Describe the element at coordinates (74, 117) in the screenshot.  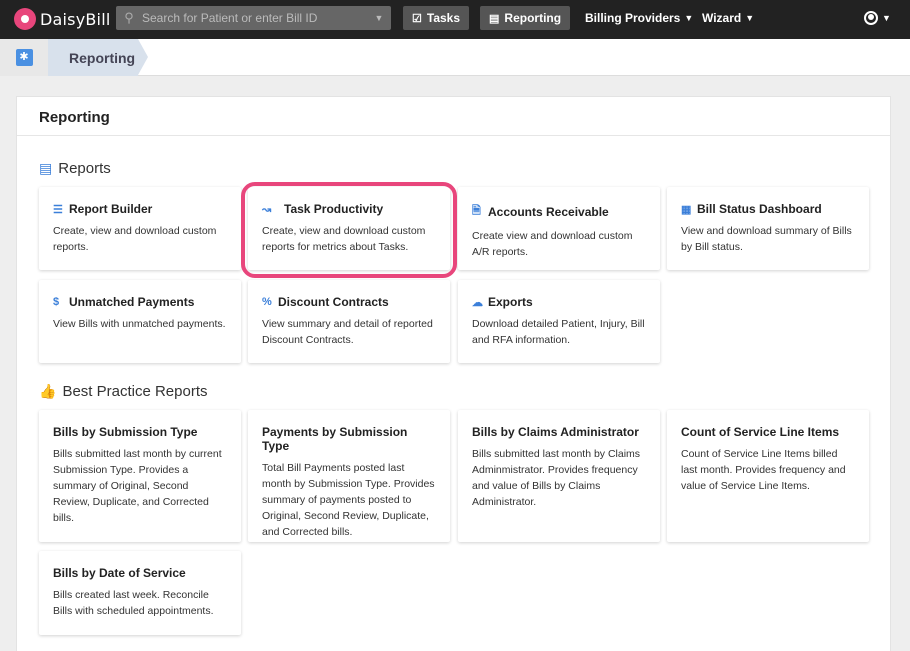
I see `page-title: Reporting` at that location.